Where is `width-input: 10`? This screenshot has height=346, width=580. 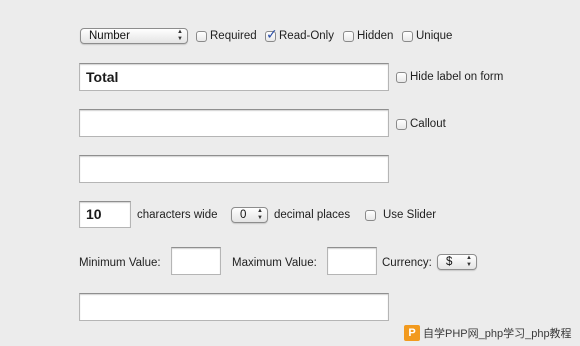
width-input: 10 is located at coordinates (105, 214).